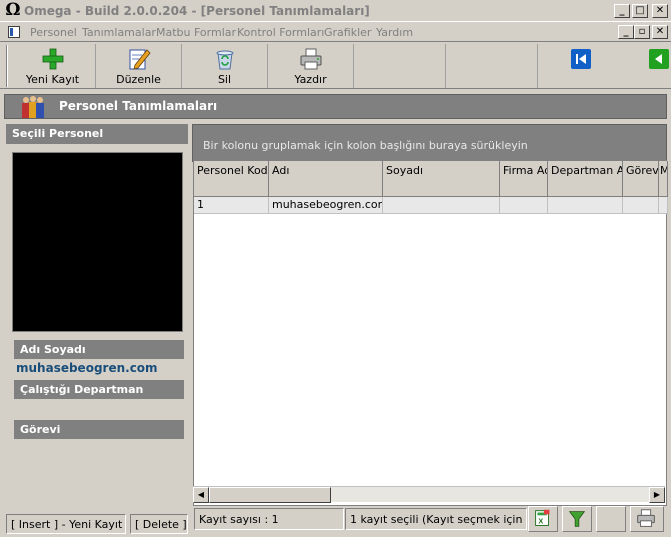 This screenshot has height=537, width=671. What do you see at coordinates (7, 66) in the screenshot?
I see `toolbar-grip` at bounding box center [7, 66].